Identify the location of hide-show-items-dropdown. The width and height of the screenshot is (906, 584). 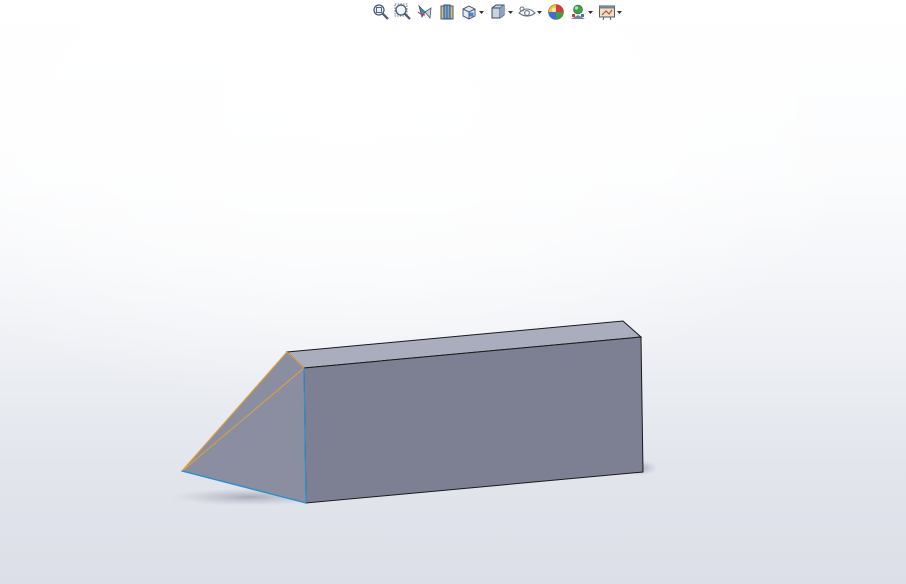
(539, 12).